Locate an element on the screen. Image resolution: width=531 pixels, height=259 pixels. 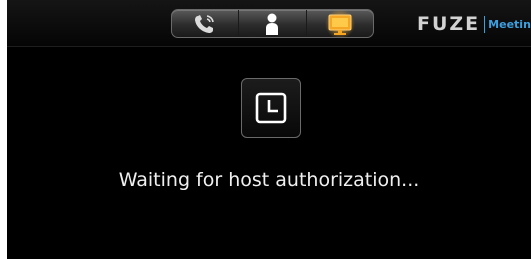
tab-screen-share is located at coordinates (340, 23).